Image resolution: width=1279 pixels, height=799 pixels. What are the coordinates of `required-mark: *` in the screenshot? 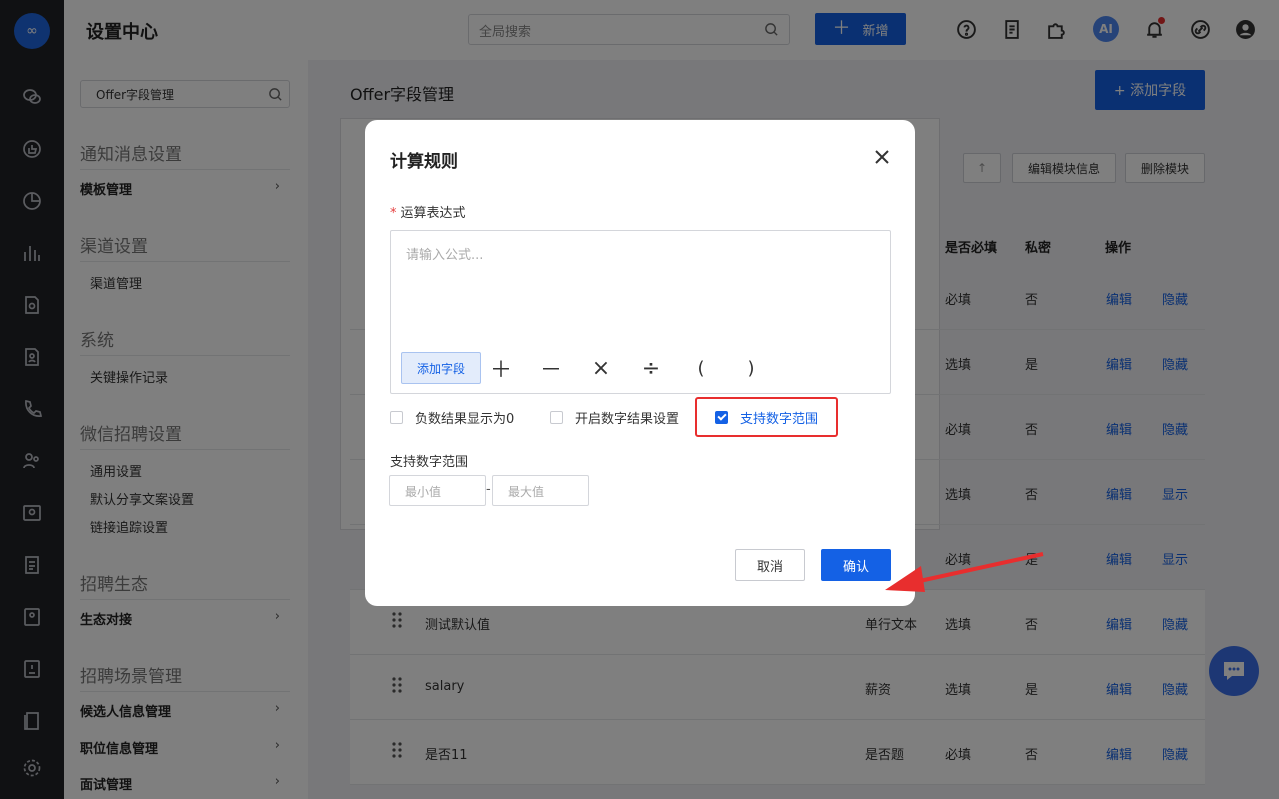 It's located at (393, 213).